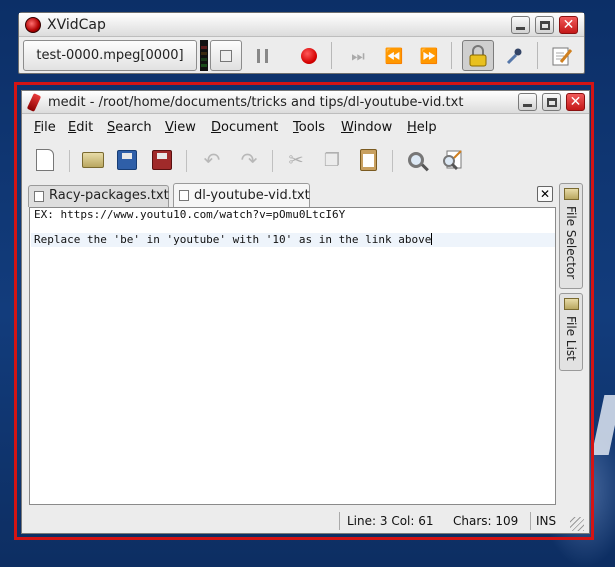  Describe the element at coordinates (422, 127) in the screenshot. I see `menu-help: Help` at that location.